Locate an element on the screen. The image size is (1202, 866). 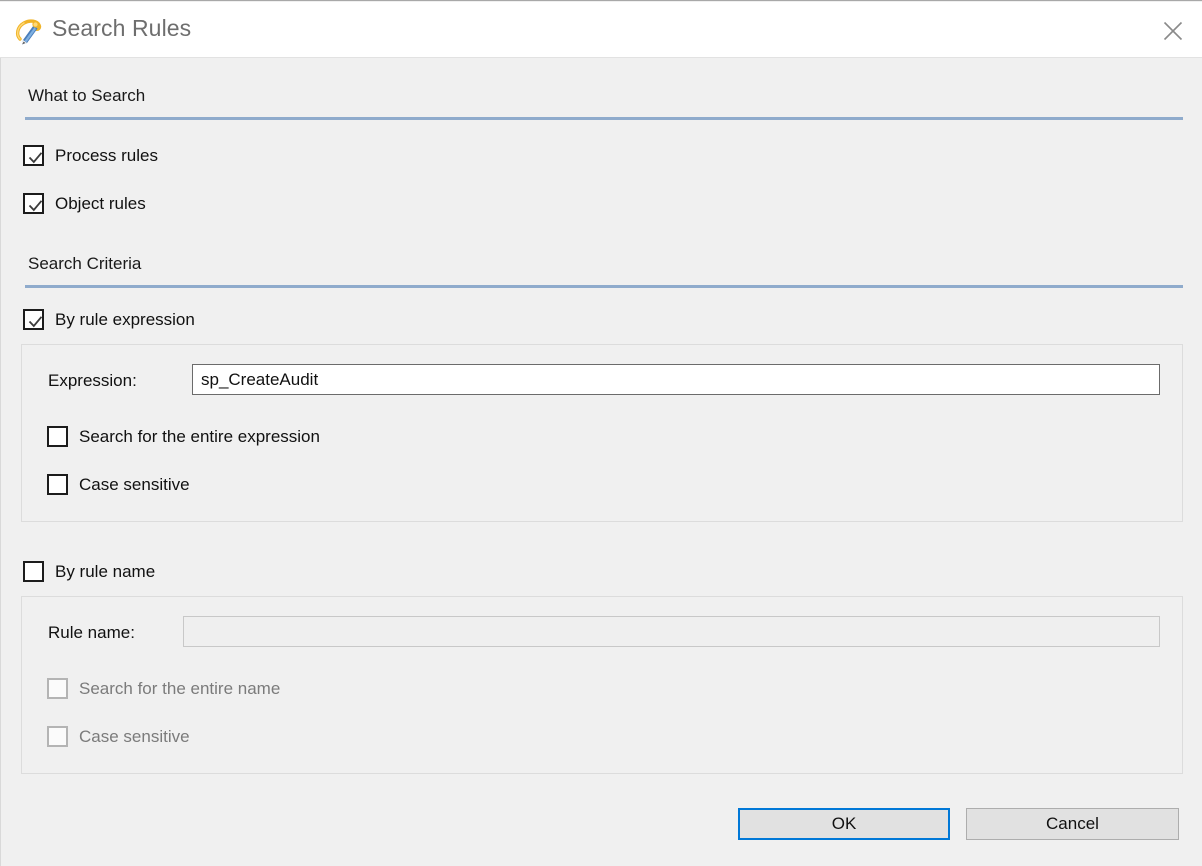
checkbox-label: Process rules is located at coordinates (106, 155).